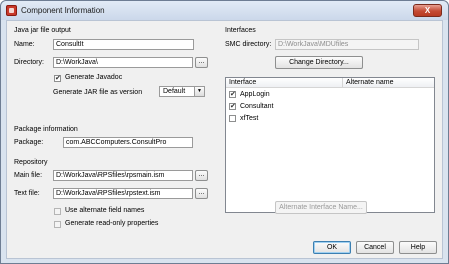 Image resolution: width=449 pixels, height=264 pixels. What do you see at coordinates (57, 78) in the screenshot?
I see `generate-javadoc-checkbox: ✔` at bounding box center [57, 78].